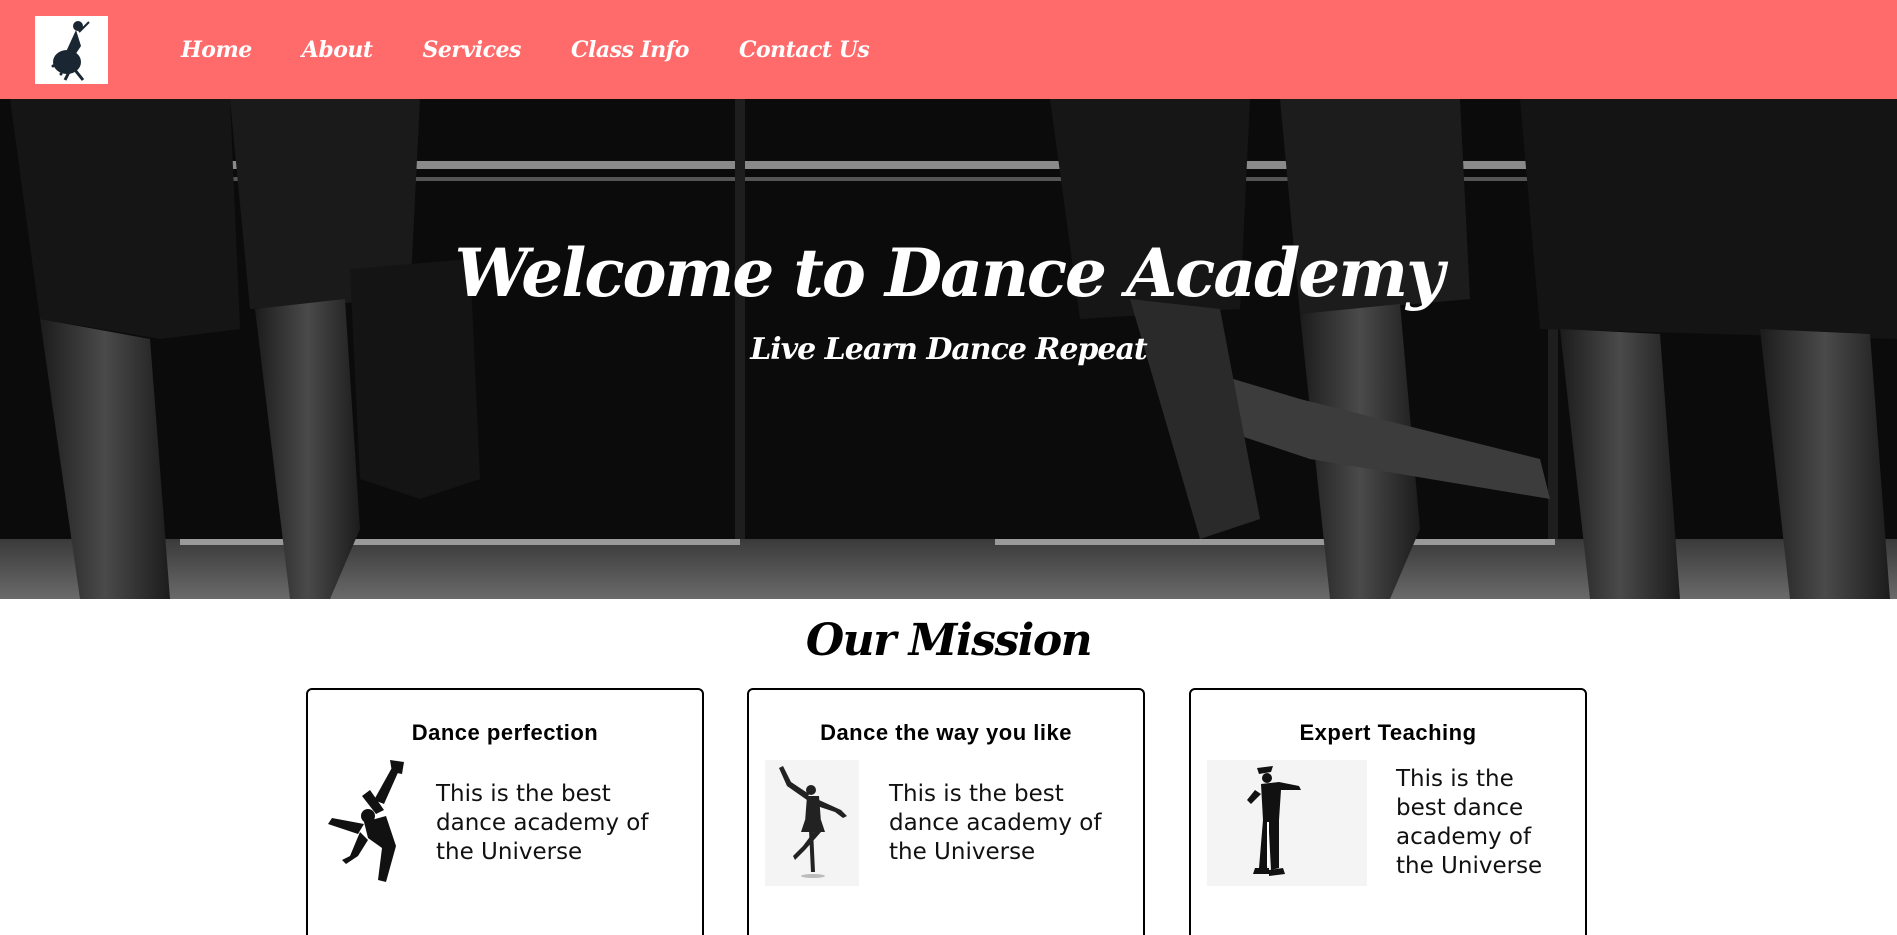 Image resolution: width=1897 pixels, height=935 pixels. I want to click on card-title: Dance perfection, so click(505, 732).